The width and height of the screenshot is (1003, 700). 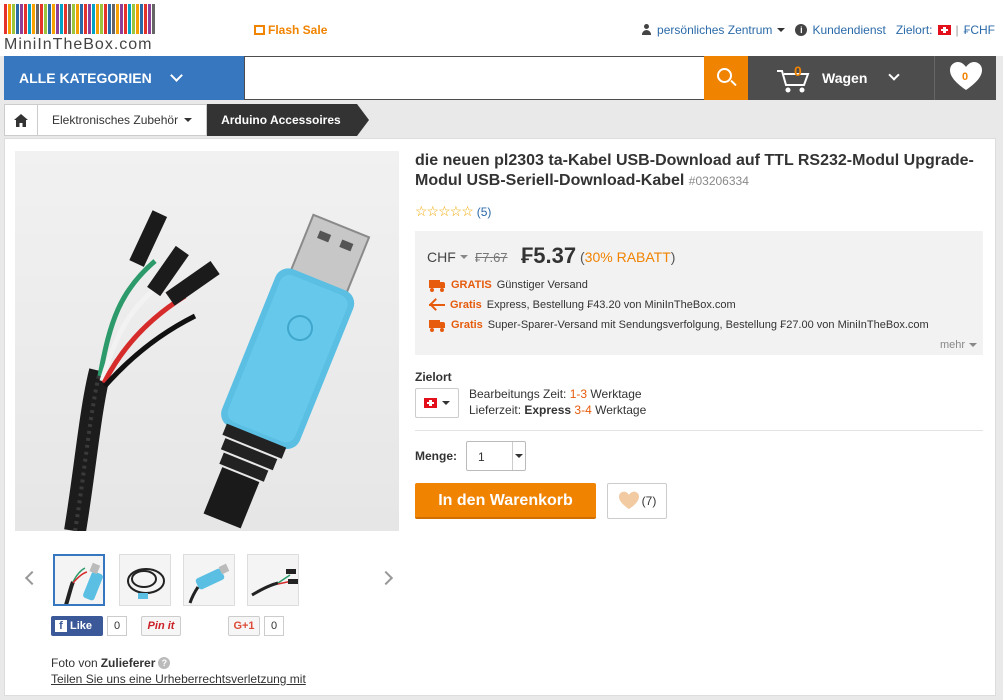 I want to click on logo-text: MiniInTheBox.com, so click(x=78, y=44).